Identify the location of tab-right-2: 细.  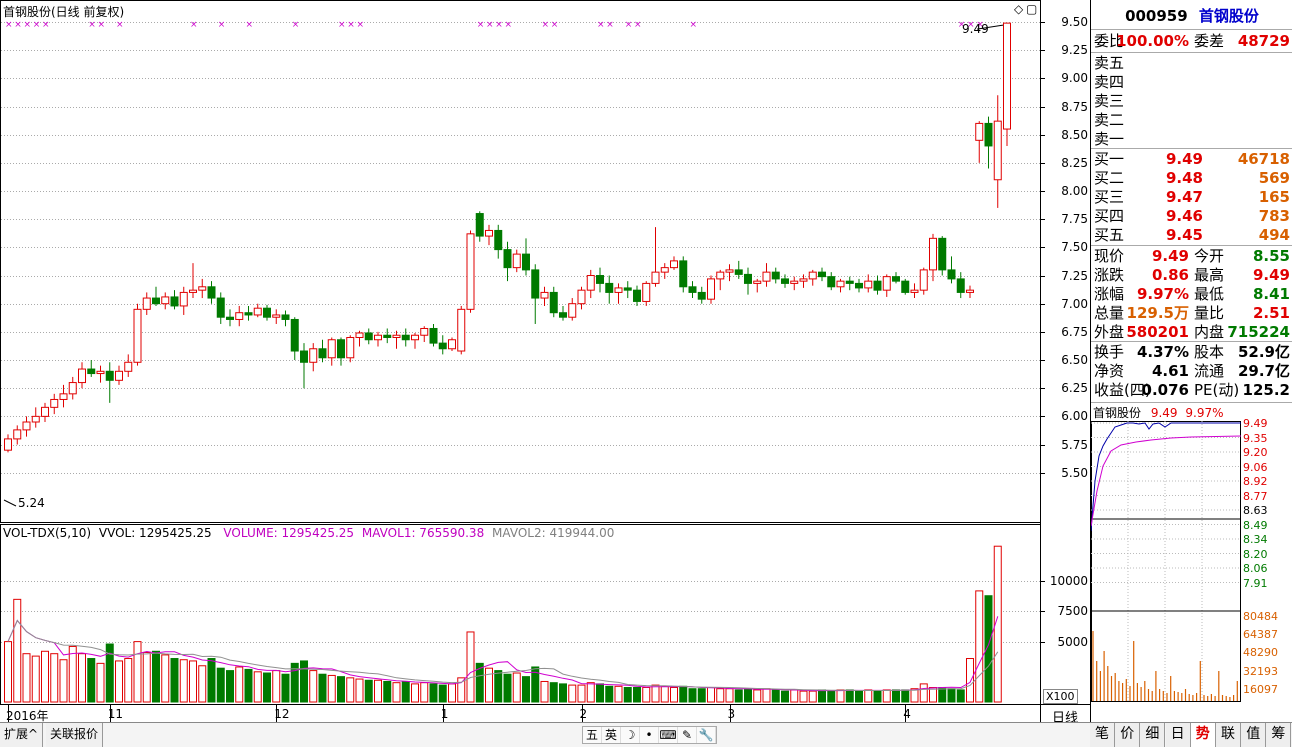
(1153, 735).